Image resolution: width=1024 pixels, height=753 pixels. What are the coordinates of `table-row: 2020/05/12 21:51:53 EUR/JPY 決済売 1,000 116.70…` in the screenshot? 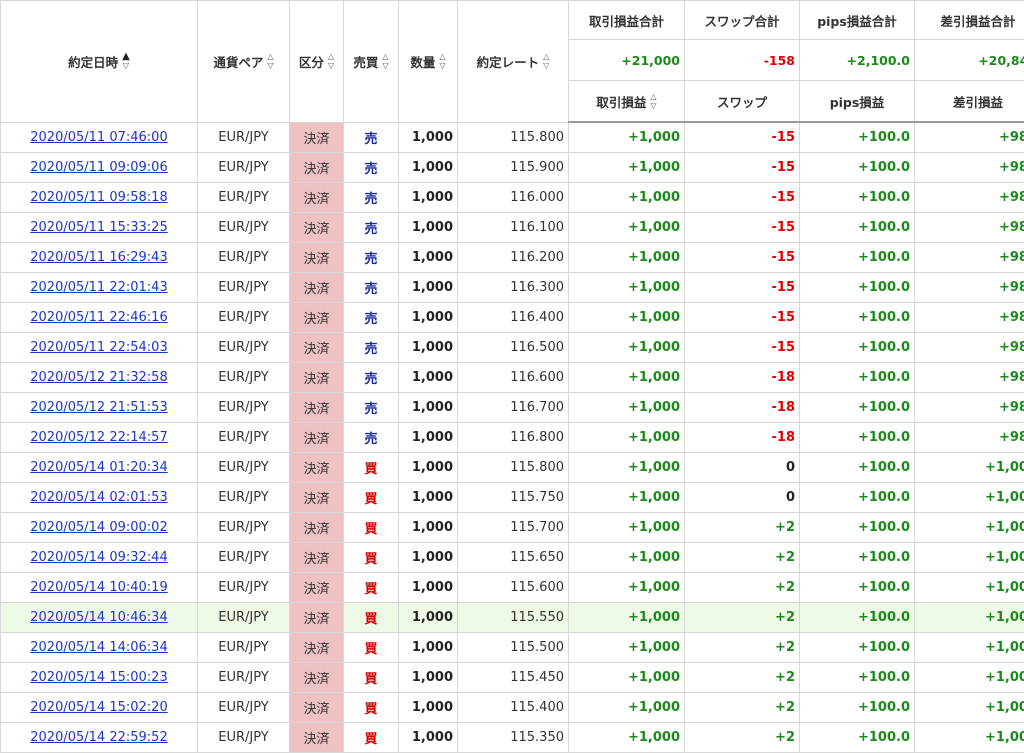 It's located at (512, 407).